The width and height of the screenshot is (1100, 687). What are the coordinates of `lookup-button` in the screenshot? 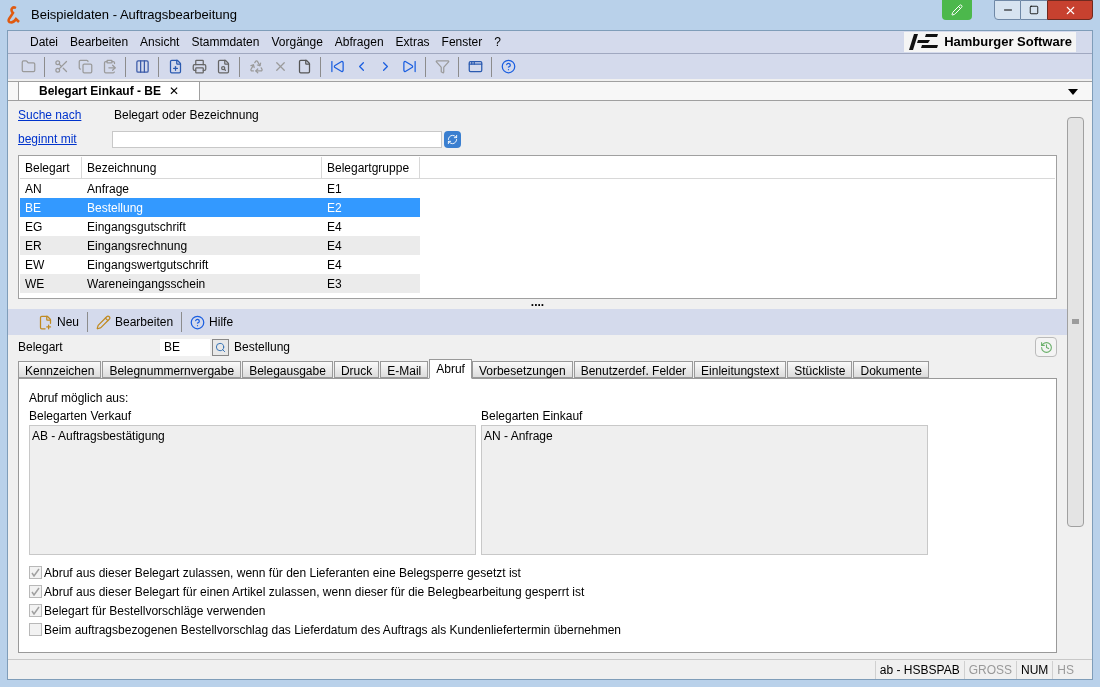 It's located at (220, 347).